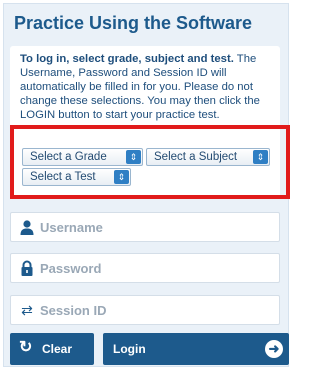  I want to click on login-button: Login ➜, so click(196, 349).